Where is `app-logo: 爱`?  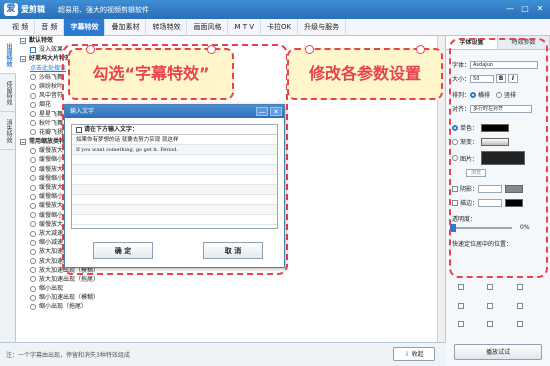 app-logo: 爱 is located at coordinates (11, 9).